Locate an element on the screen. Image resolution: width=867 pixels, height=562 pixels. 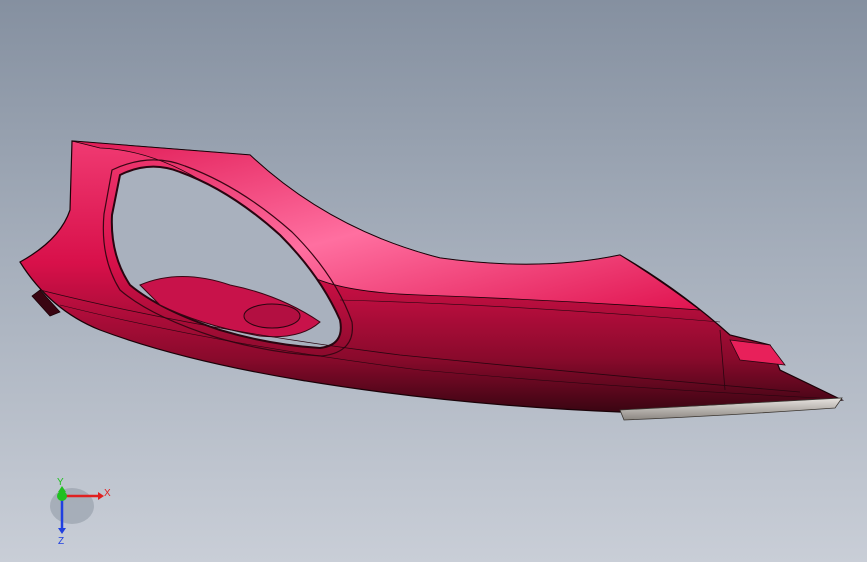
y-axis-origin is located at coordinates (62, 496).